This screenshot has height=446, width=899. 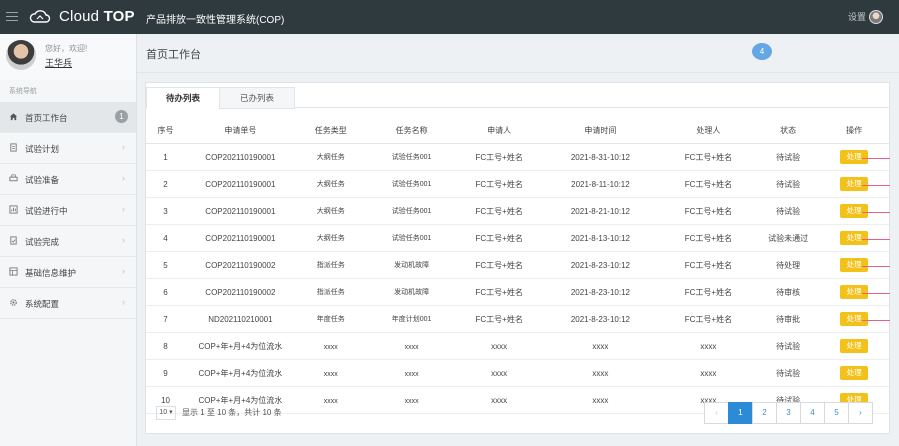 What do you see at coordinates (600, 130) in the screenshot?
I see `col-header: 申请时间` at bounding box center [600, 130].